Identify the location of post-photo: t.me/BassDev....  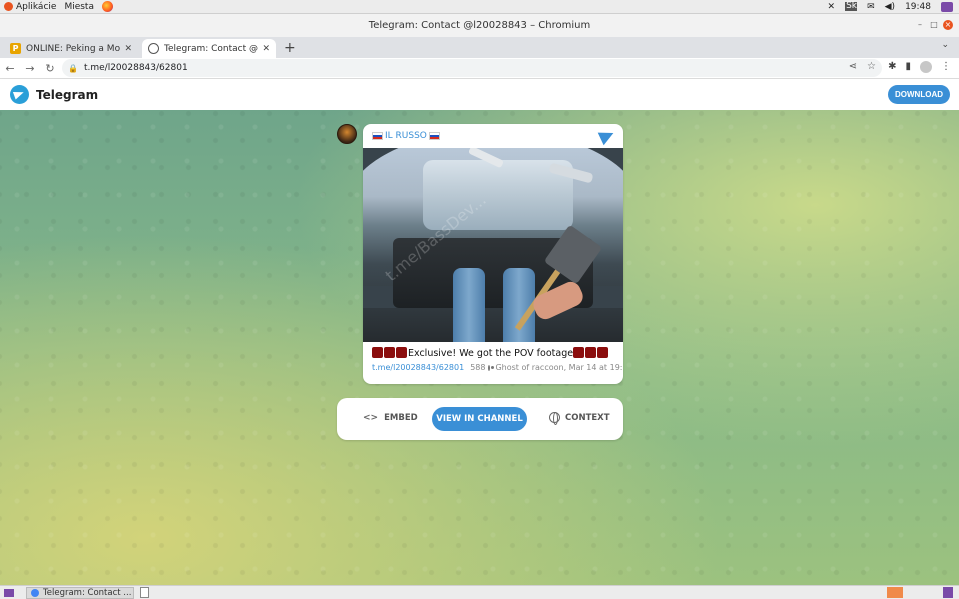
(493, 245).